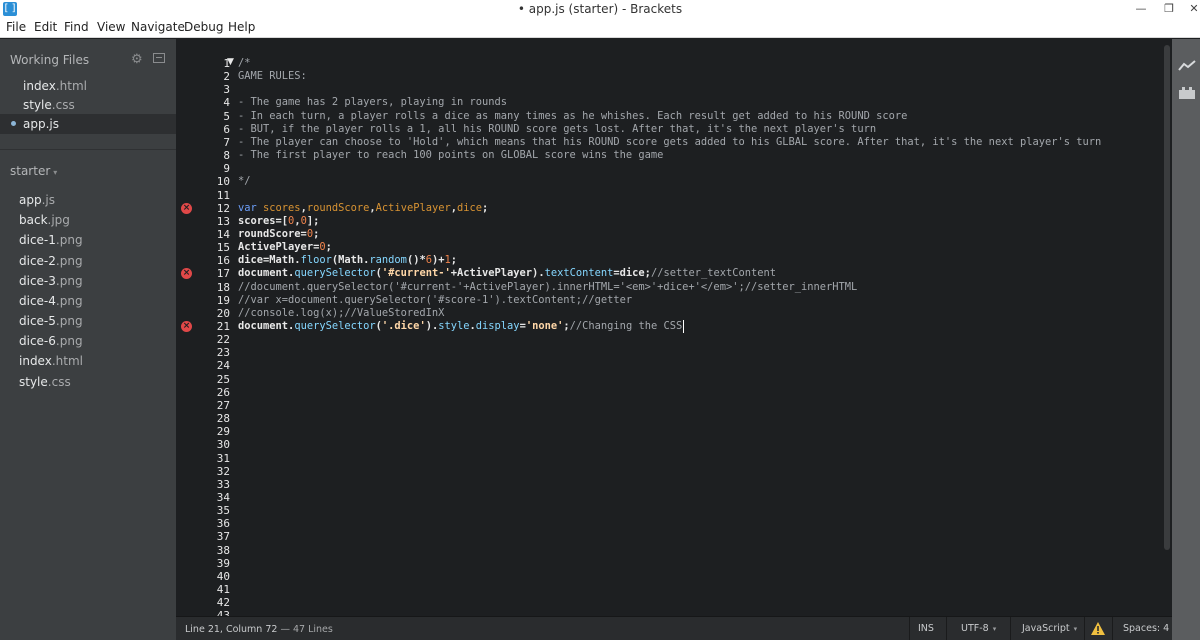 The image size is (1200, 640). Describe the element at coordinates (223, 248) in the screenshot. I see `line-number: 15` at that location.